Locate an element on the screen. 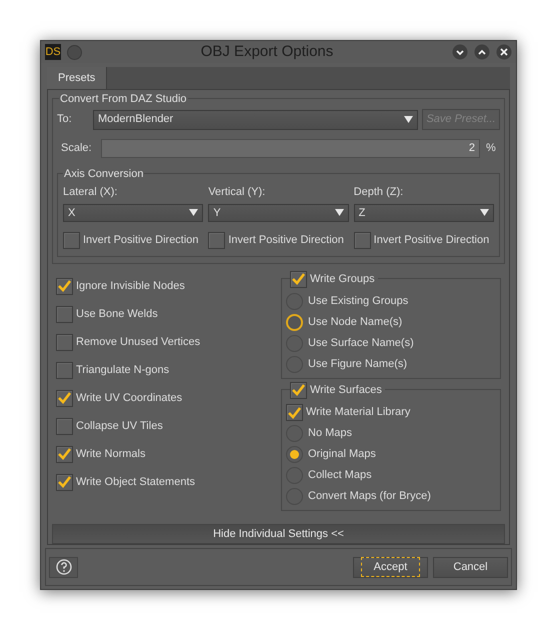 The height and width of the screenshot is (630, 557). field-label: Vertical (Y): is located at coordinates (237, 192).